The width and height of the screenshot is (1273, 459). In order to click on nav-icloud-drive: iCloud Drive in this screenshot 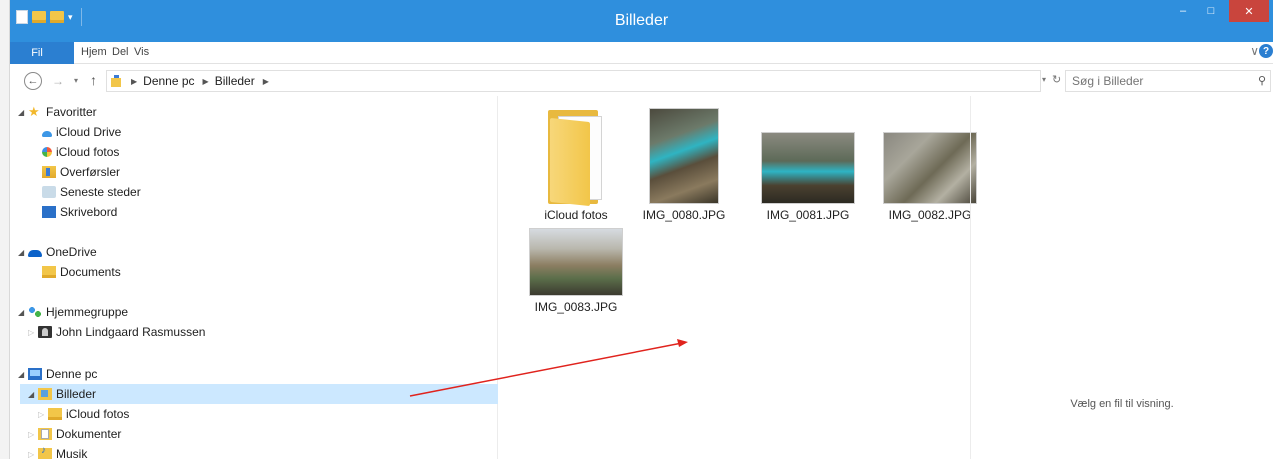, I will do `click(81, 132)`.